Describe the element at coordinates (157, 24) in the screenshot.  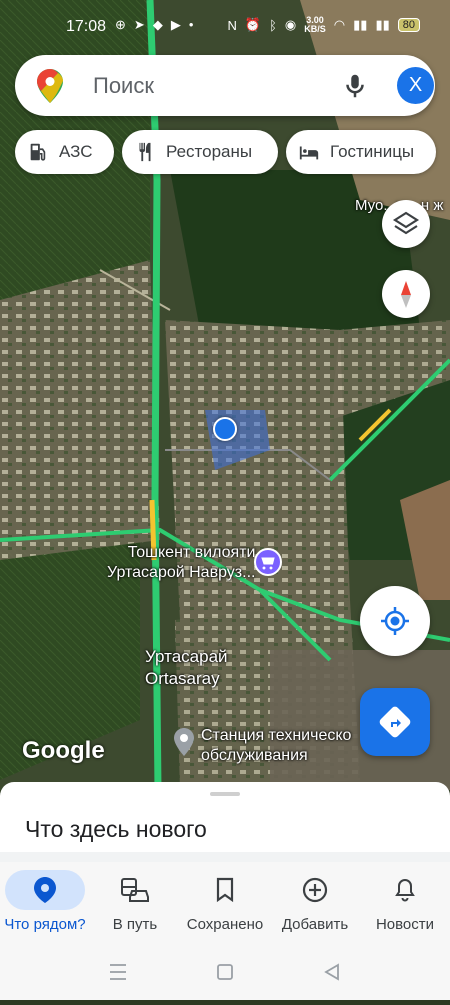
I see `diamond-icon: ◆` at that location.